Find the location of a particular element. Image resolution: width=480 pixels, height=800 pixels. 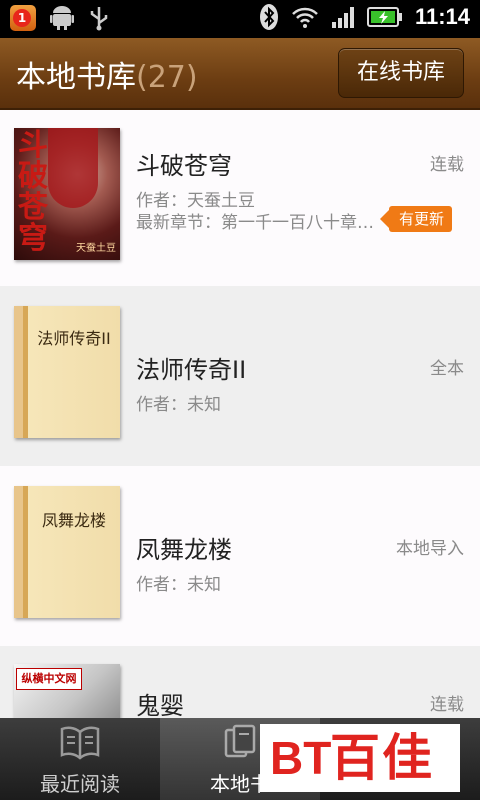

book-title: 法师传奇II is located at coordinates (191, 370).